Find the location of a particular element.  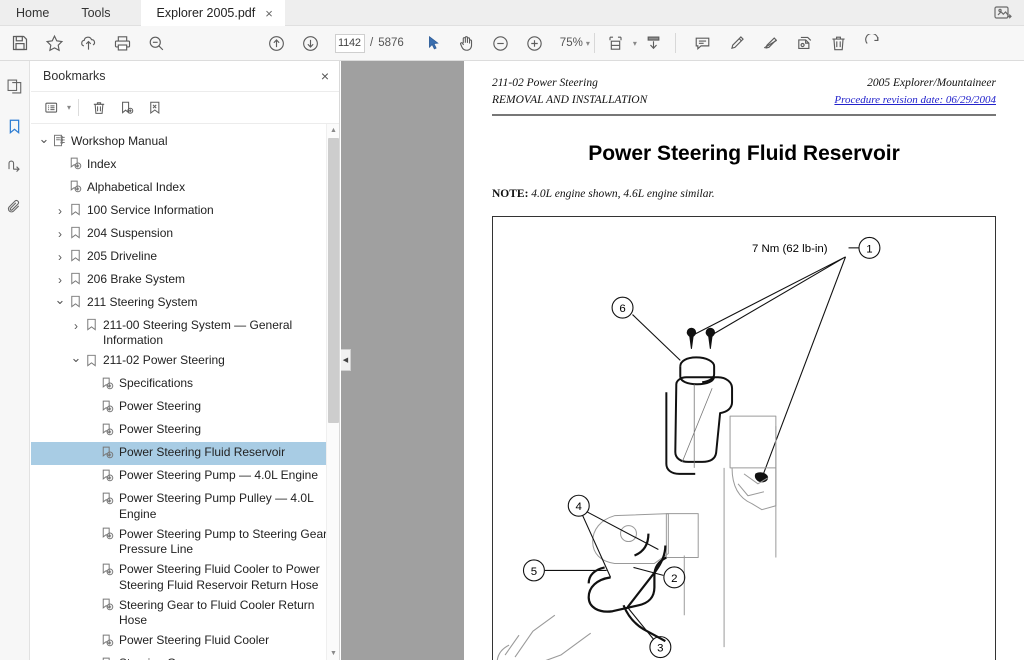

bookmark-item: › 100 Service Information is located at coordinates (185, 210).